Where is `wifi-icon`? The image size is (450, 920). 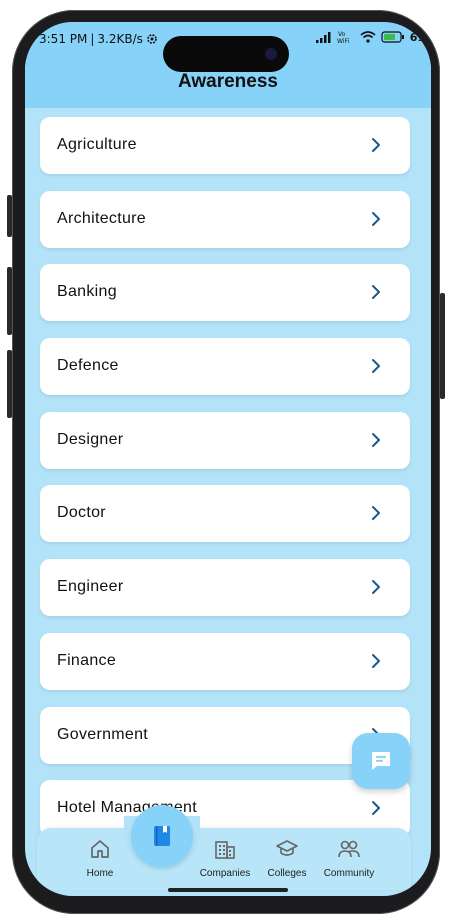
wifi-icon is located at coordinates (368, 37).